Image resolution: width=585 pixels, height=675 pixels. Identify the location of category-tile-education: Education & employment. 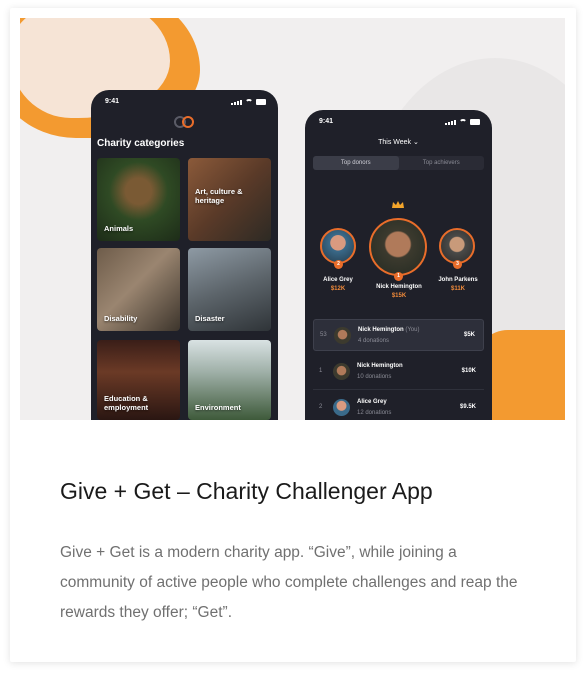
(138, 380).